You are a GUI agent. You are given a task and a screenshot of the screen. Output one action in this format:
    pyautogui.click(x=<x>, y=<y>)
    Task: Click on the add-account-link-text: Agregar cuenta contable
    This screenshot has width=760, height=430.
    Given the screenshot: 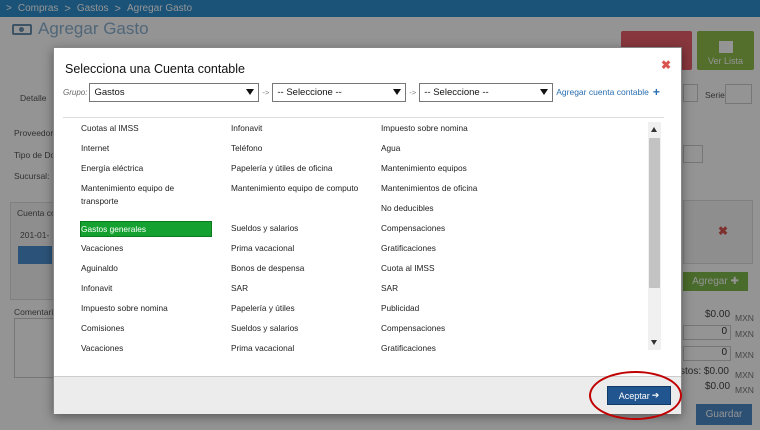 What is the action you would take?
    pyautogui.click(x=602, y=92)
    